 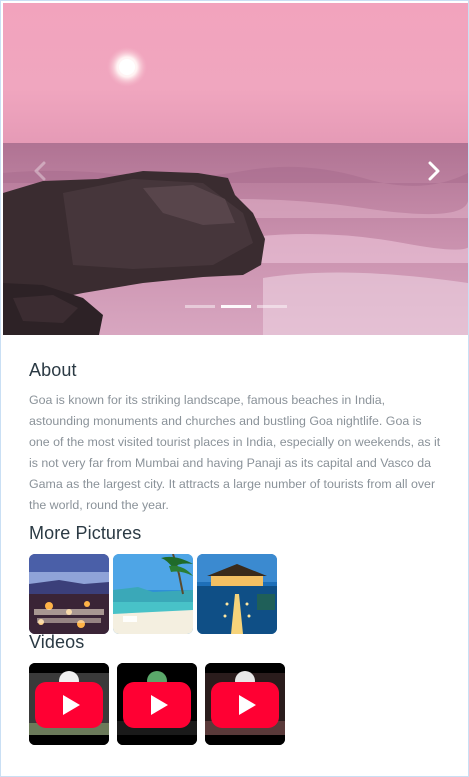 I want to click on videos-heading: Videos, so click(x=57, y=642).